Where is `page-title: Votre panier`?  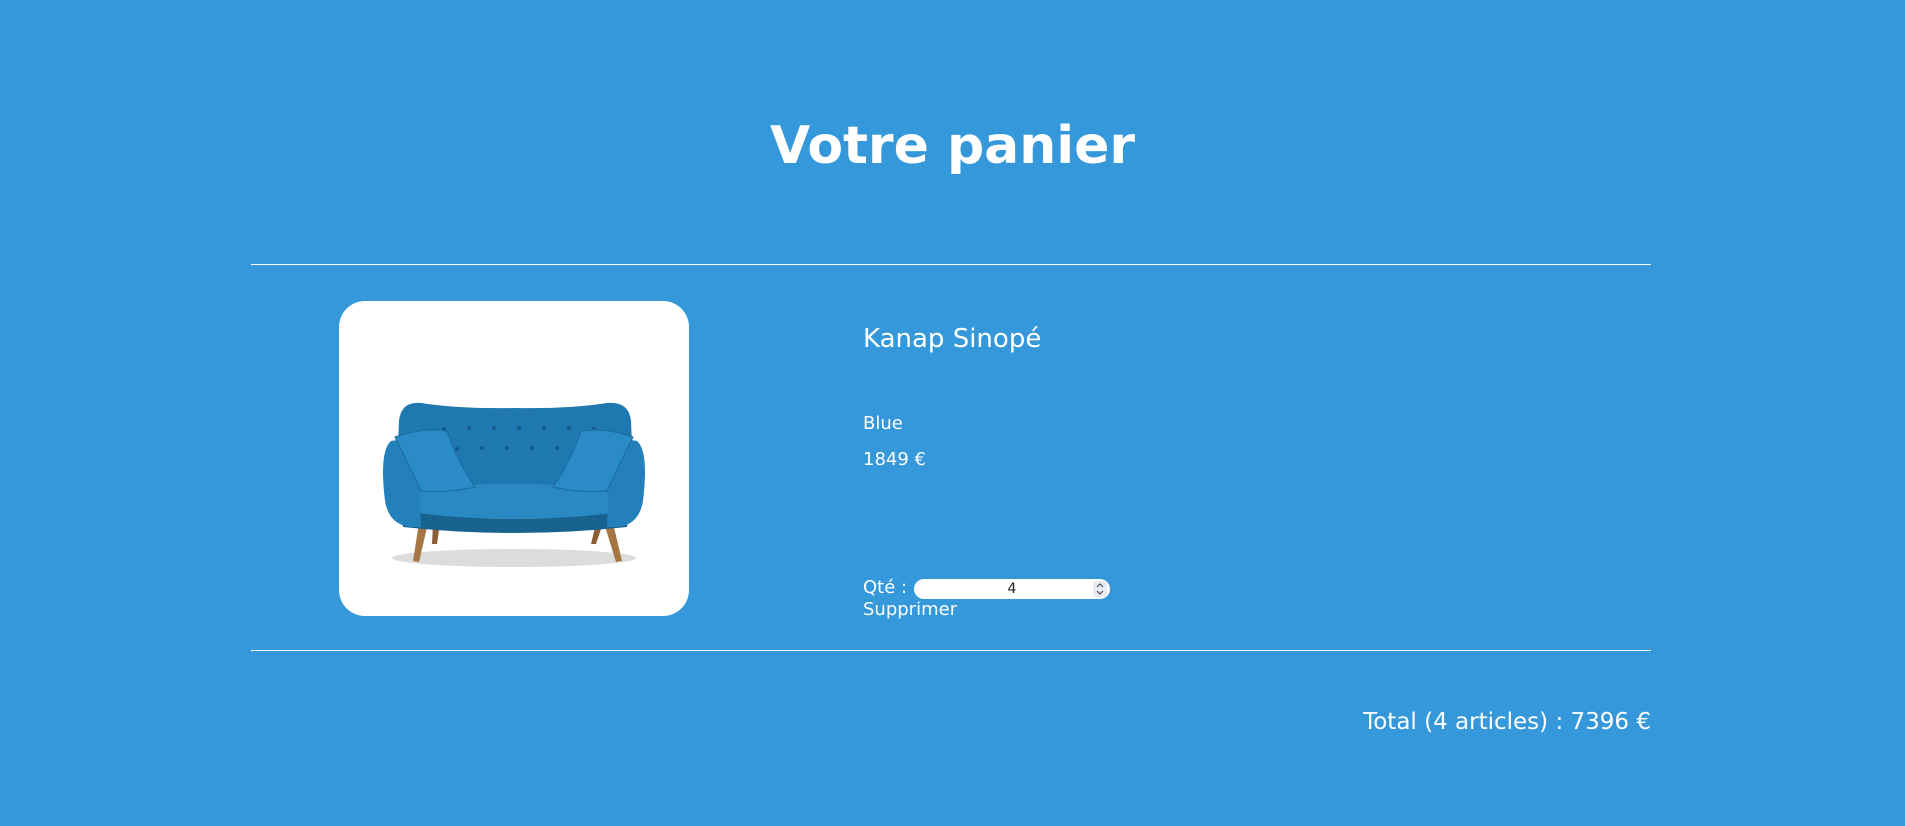 page-title: Votre panier is located at coordinates (952, 146).